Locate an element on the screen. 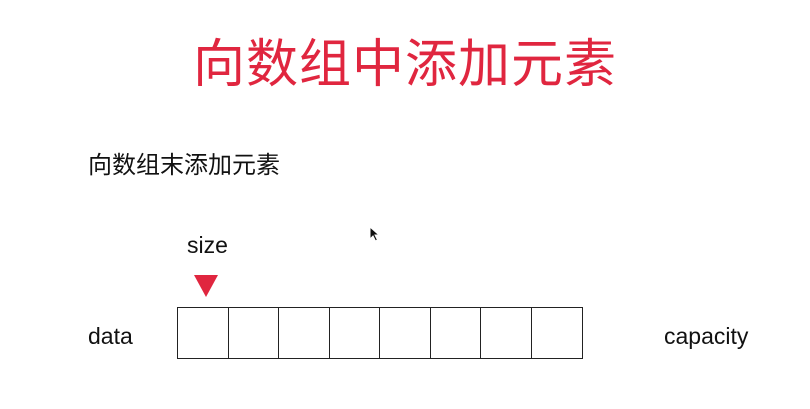 This screenshot has width=810, height=409. size-pointer-label: size is located at coordinates (207, 245).